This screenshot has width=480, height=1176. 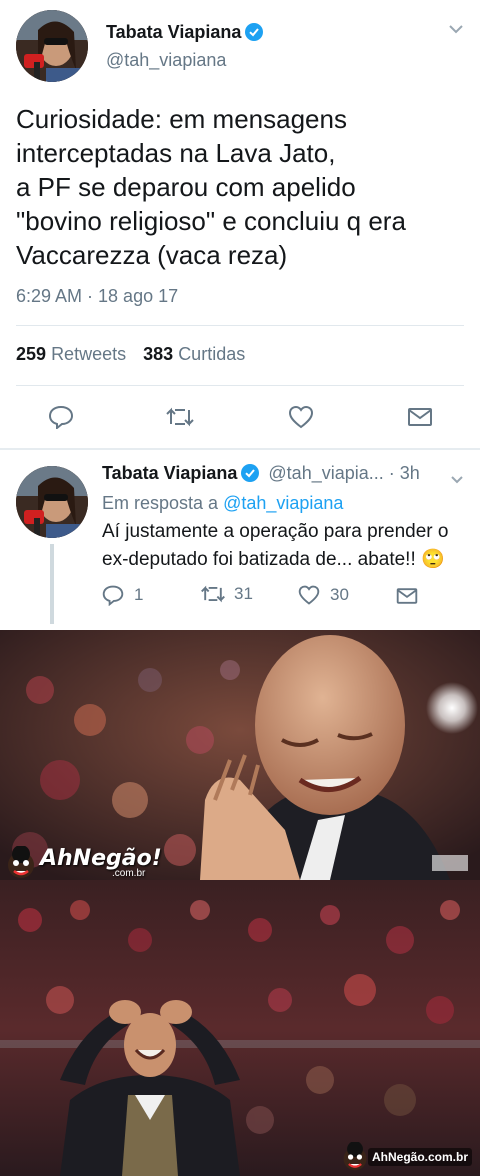 What do you see at coordinates (273, 559) in the screenshot?
I see `reply-text-line: ex-deputado foi batizada de... abate!! 🙄` at bounding box center [273, 559].